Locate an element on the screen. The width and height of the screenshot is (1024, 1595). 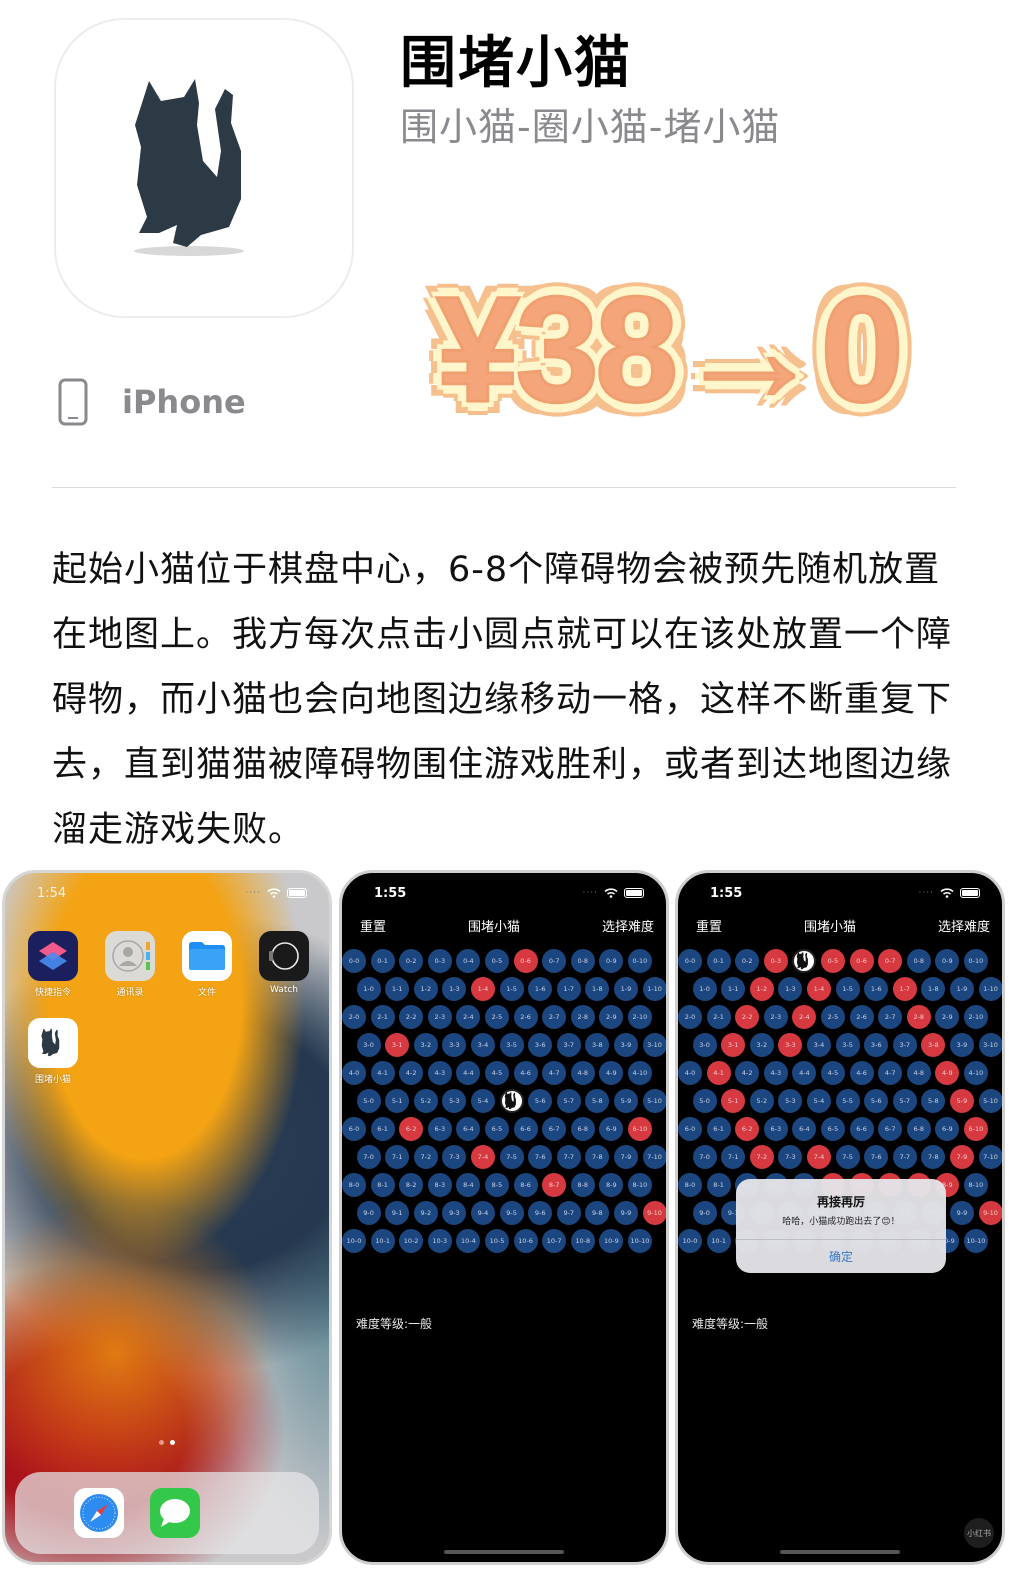
board-cell: 1-9 is located at coordinates (625, 989).